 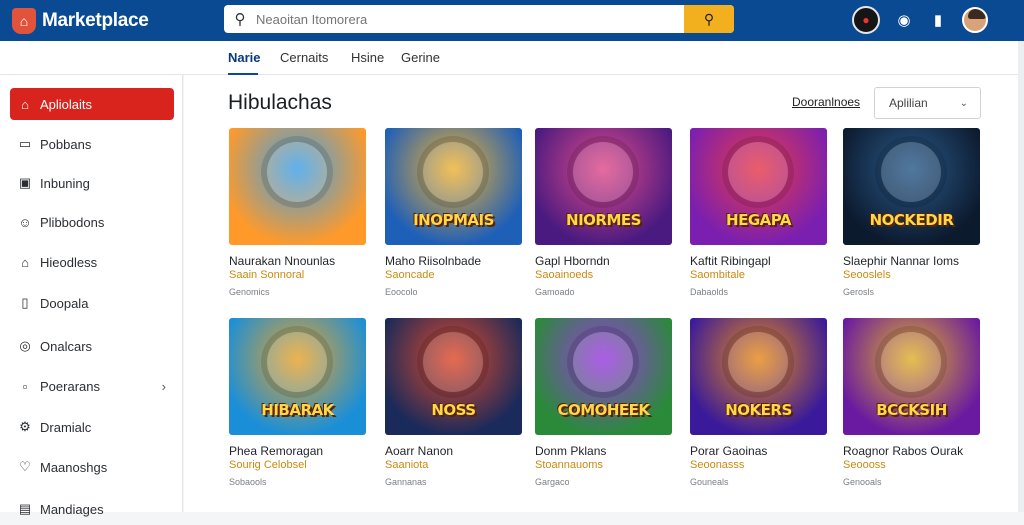 I want to click on sidebar-item-label: Pobbans, so click(x=66, y=144).